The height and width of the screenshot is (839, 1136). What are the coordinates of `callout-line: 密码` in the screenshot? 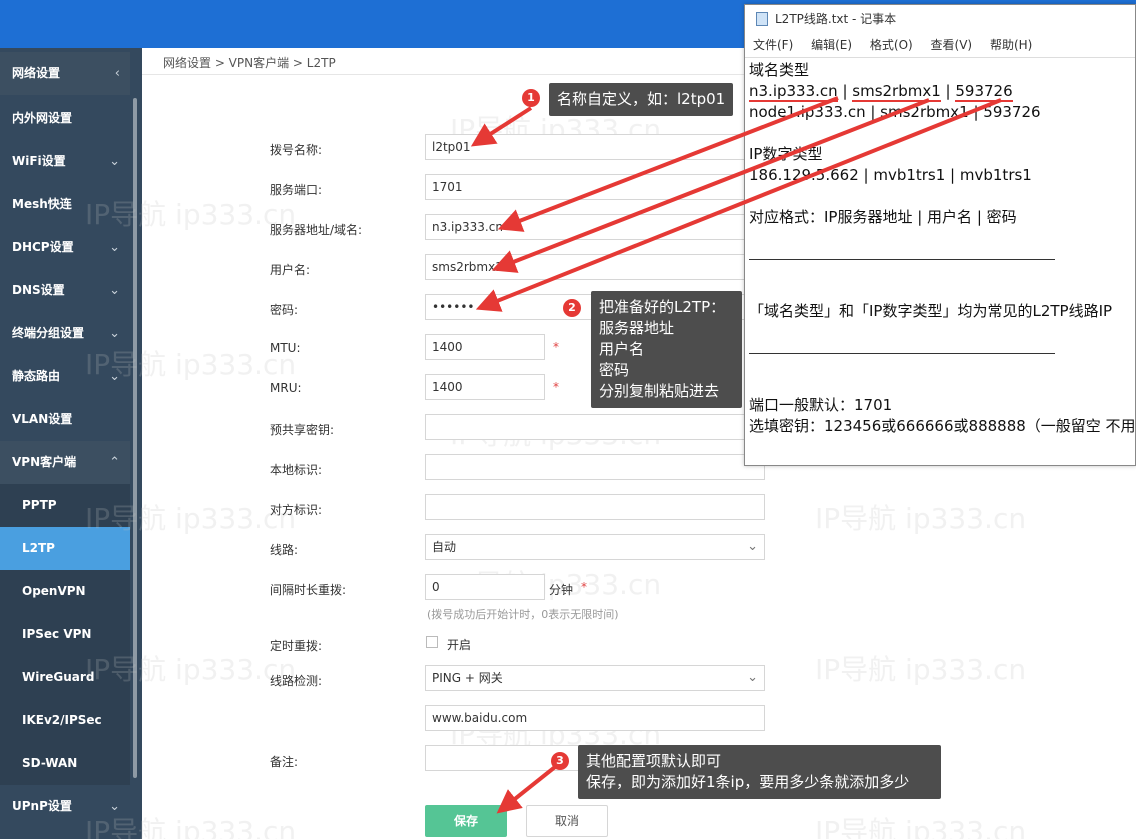 It's located at (614, 370).